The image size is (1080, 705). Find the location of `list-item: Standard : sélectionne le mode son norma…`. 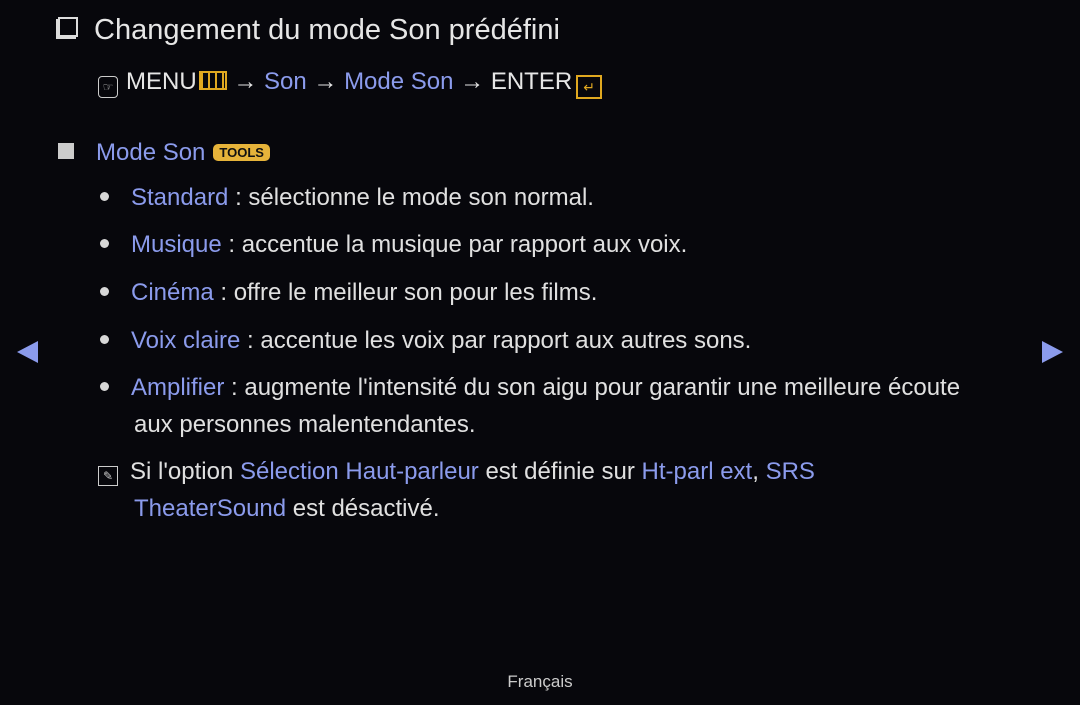

list-item: Standard : sélectionne le mode son norma… is located at coordinates (347, 198).